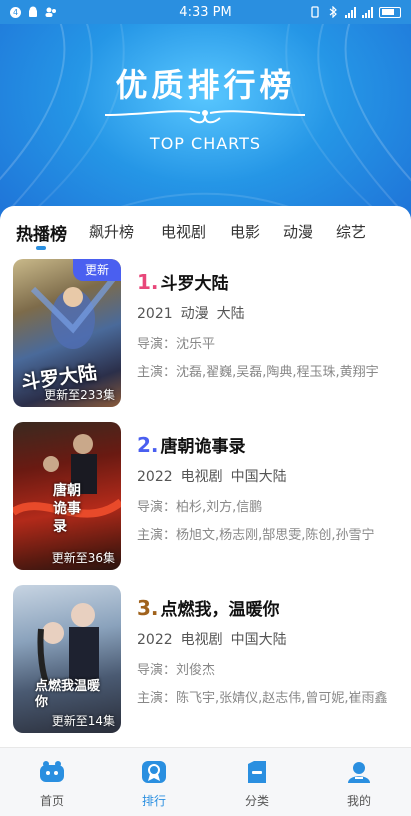  I want to click on item-title-line: 2. 唐朝诡事录, so click(270, 445).